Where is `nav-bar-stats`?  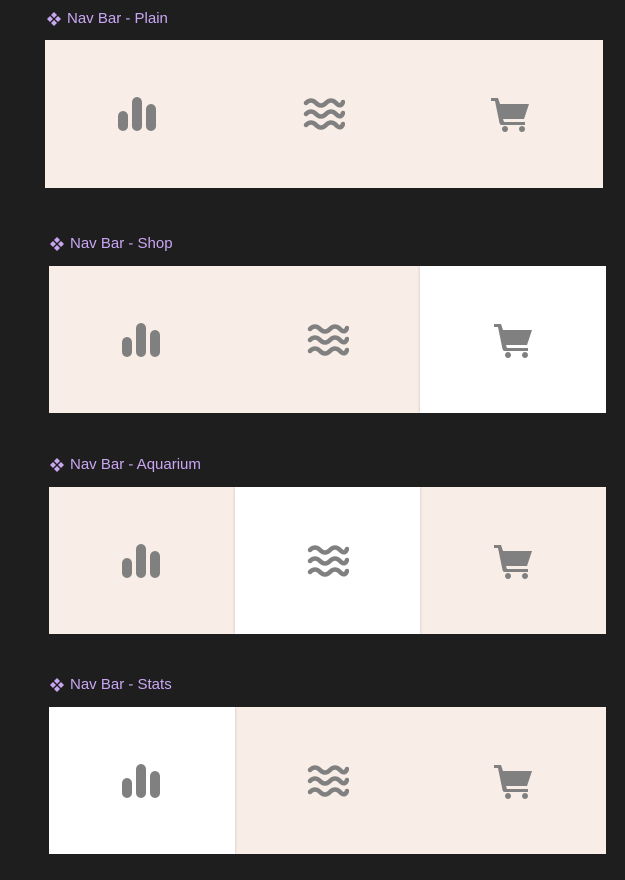 nav-bar-stats is located at coordinates (327, 780).